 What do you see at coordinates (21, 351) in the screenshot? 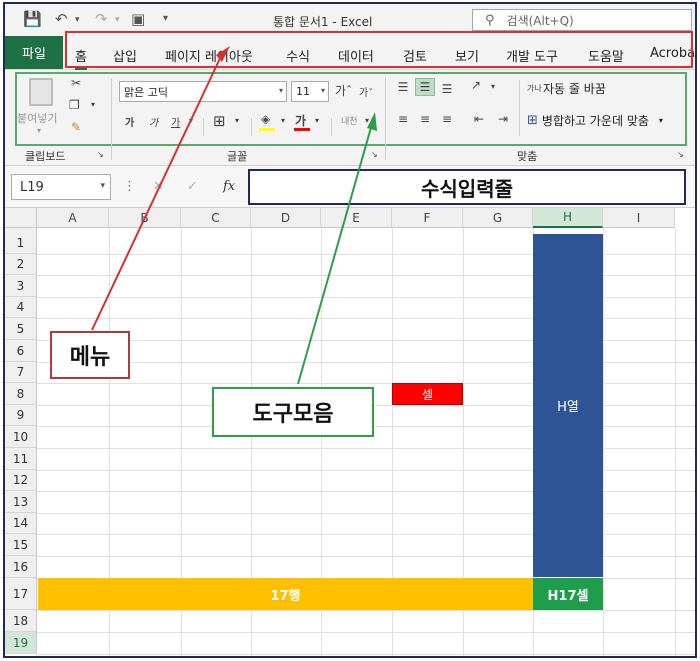
I see `row-header-6: 6` at bounding box center [21, 351].